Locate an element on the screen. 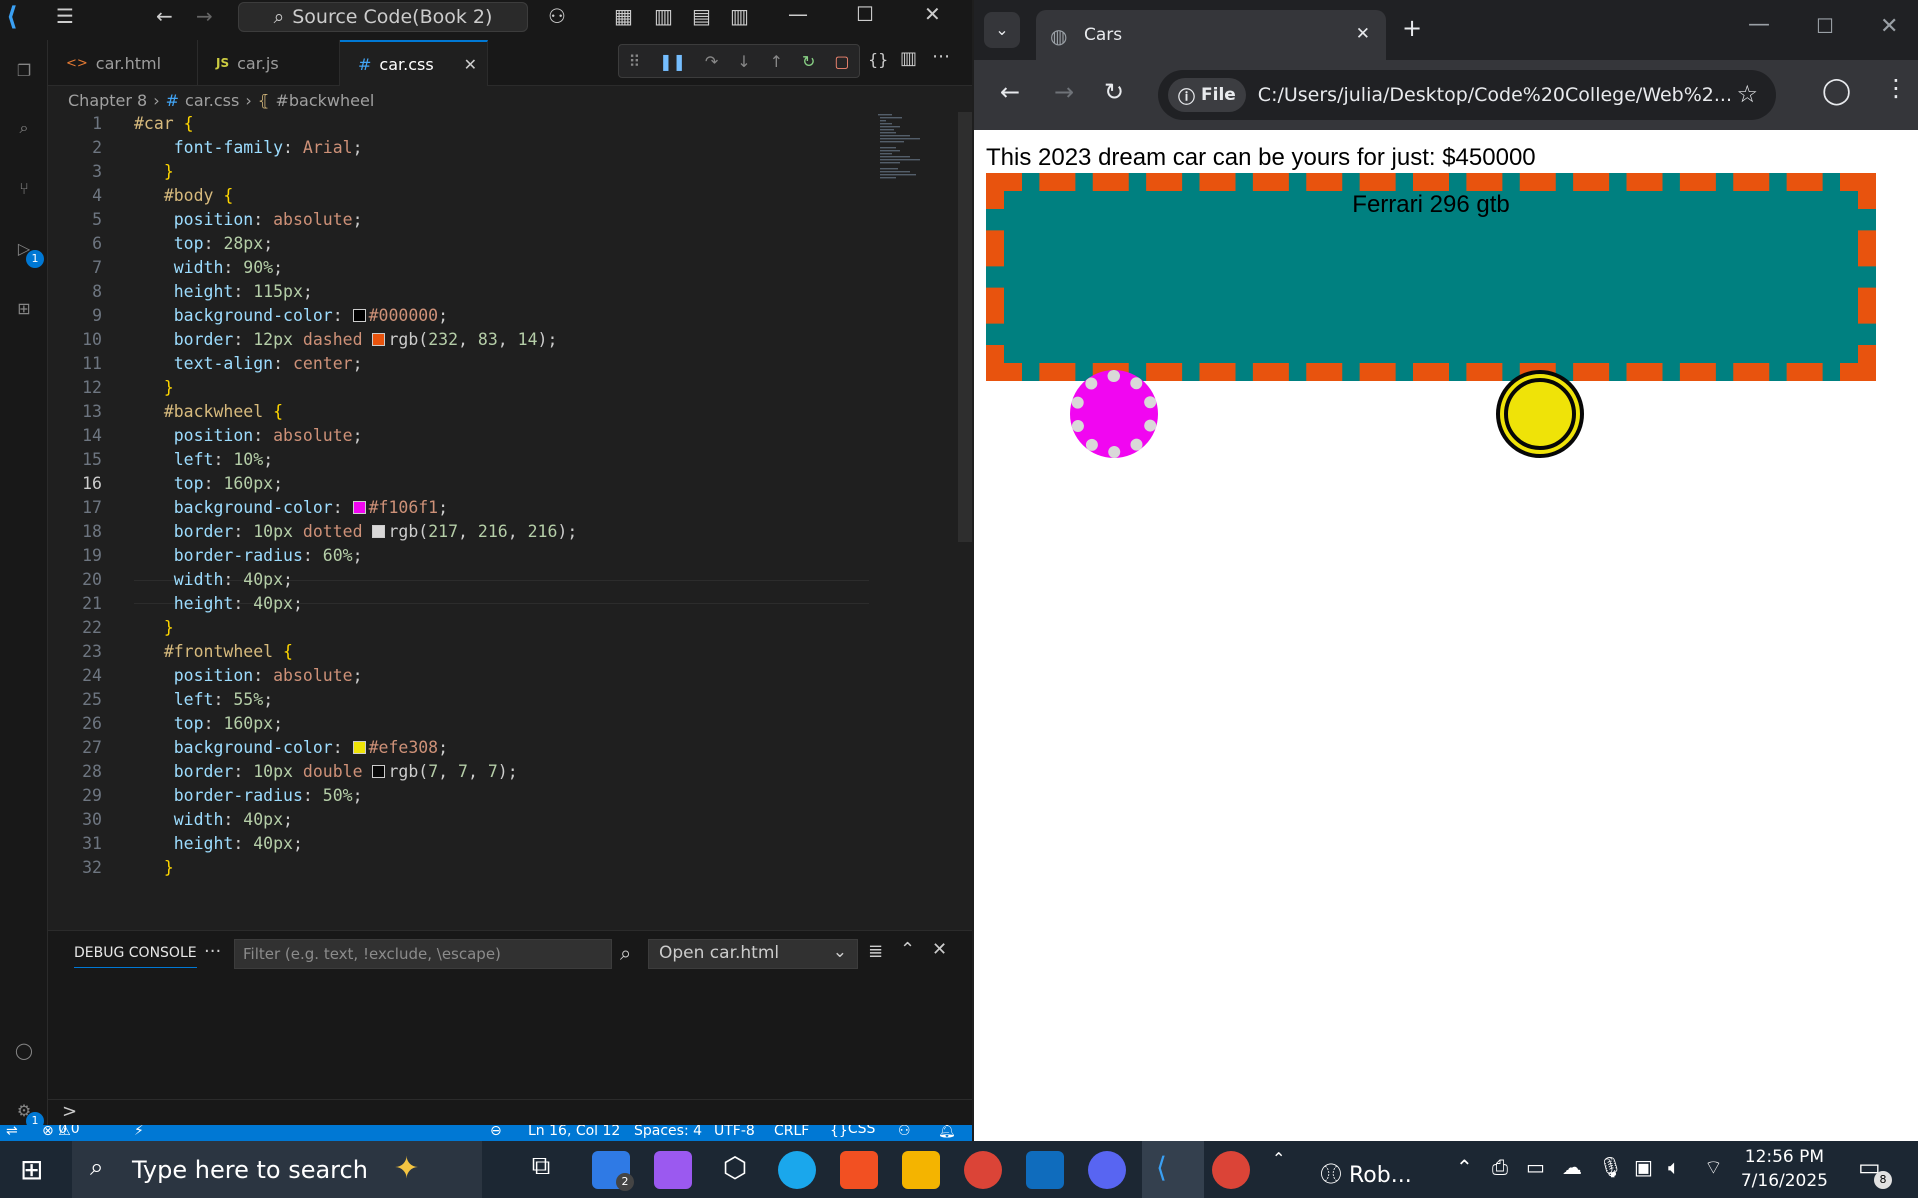  code-line: 15 left: 10%; is located at coordinates (458, 460).